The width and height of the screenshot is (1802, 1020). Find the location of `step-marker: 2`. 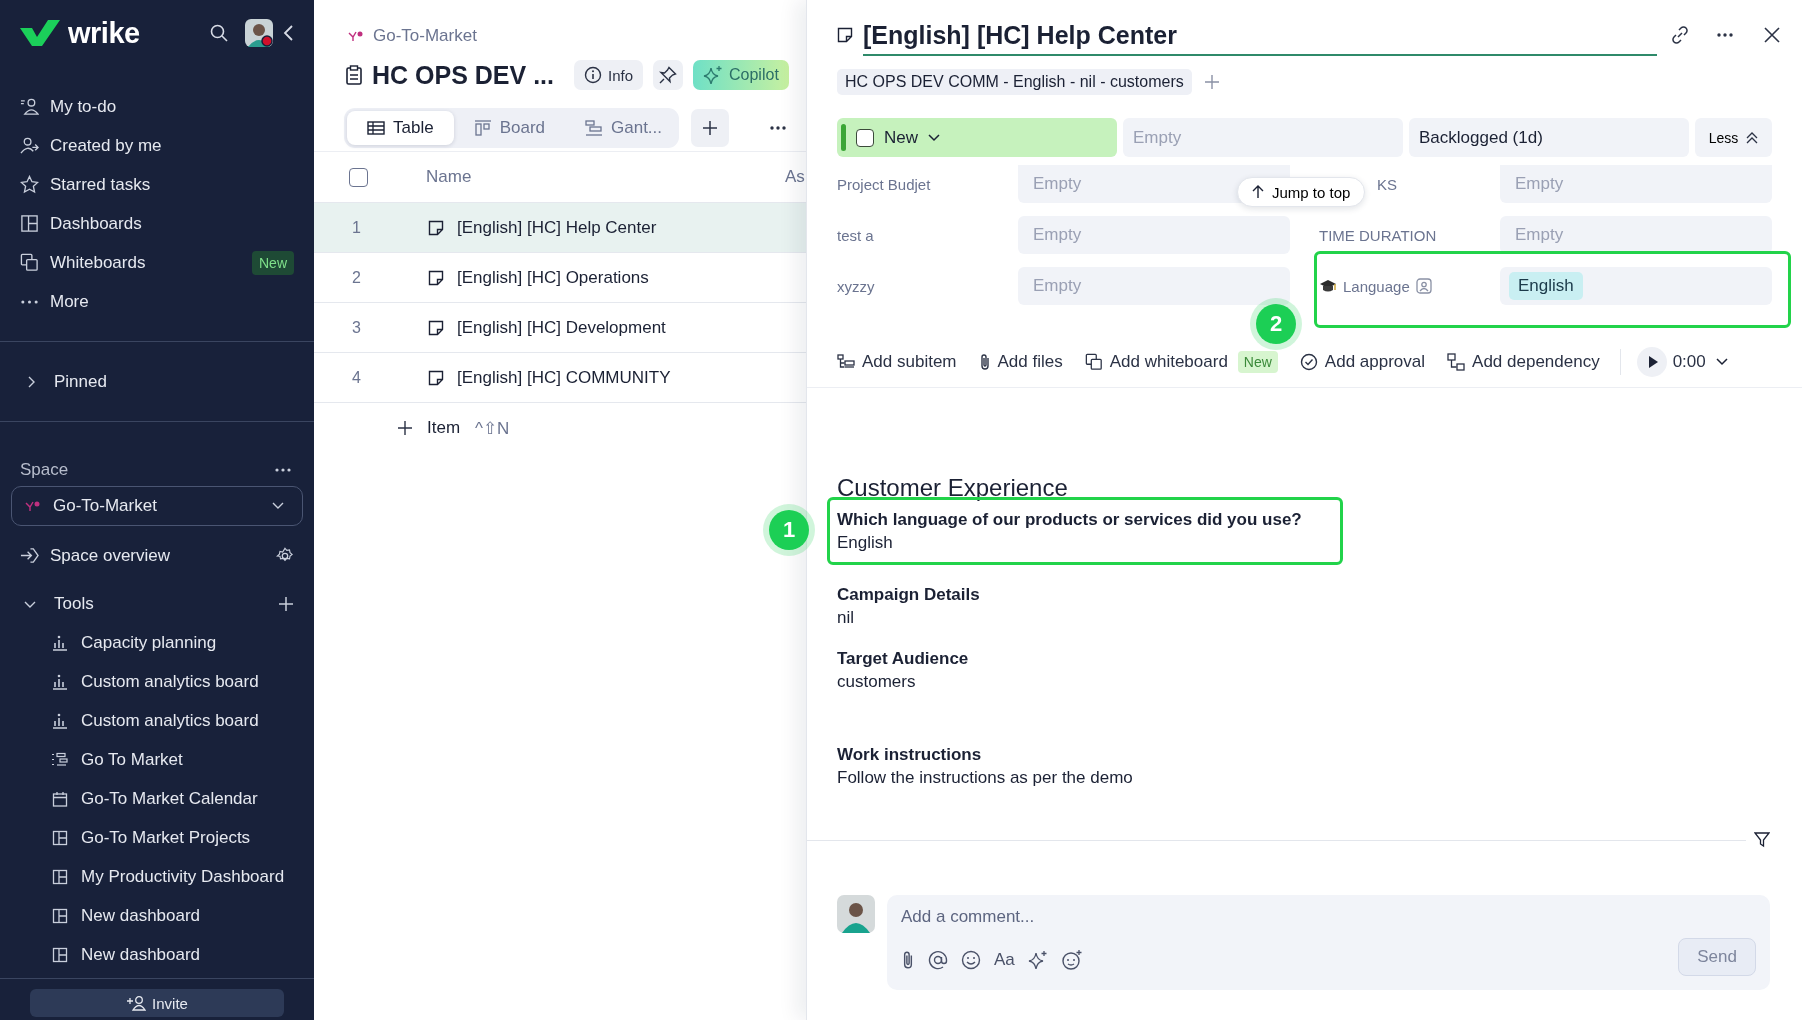

step-marker: 2 is located at coordinates (1276, 324).